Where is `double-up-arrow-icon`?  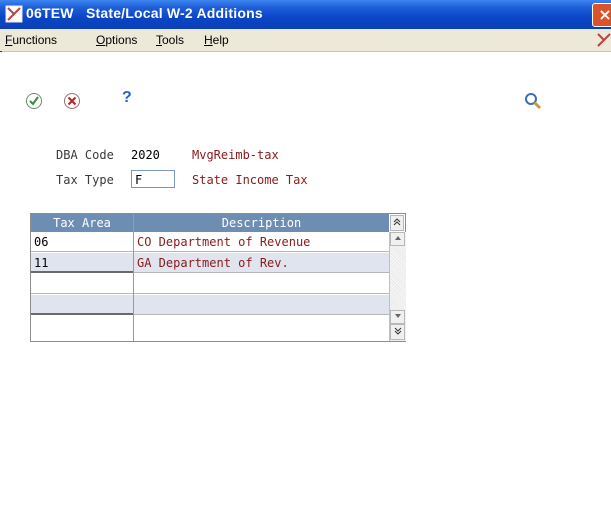 double-up-arrow-icon is located at coordinates (397, 222).